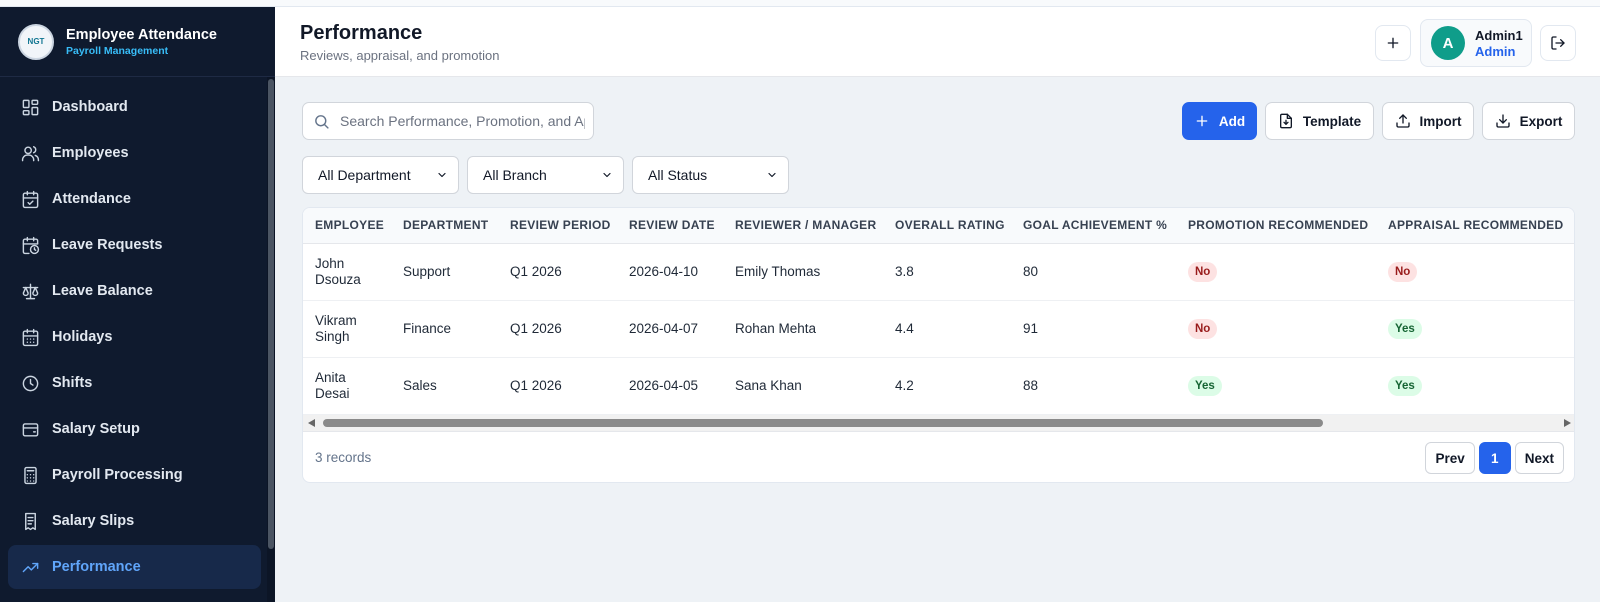  I want to click on page-subtitle: Reviews, appraisal, and promotion, so click(400, 55).